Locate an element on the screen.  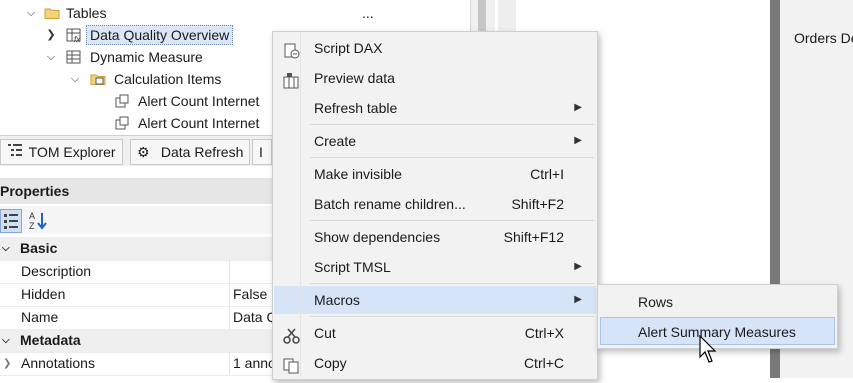
tab-data-refresh: ⚙ Data Refresh is located at coordinates (190, 152).